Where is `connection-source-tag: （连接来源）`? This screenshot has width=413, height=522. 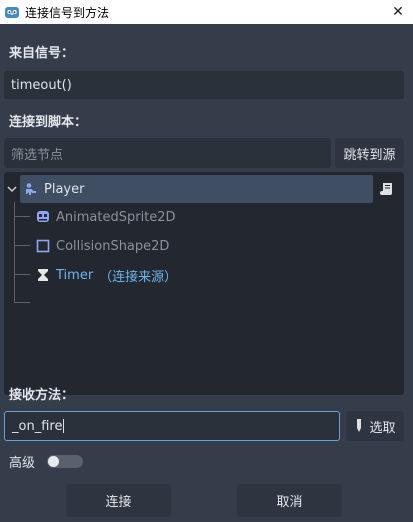
connection-source-tag: （连接来源） is located at coordinates (138, 277).